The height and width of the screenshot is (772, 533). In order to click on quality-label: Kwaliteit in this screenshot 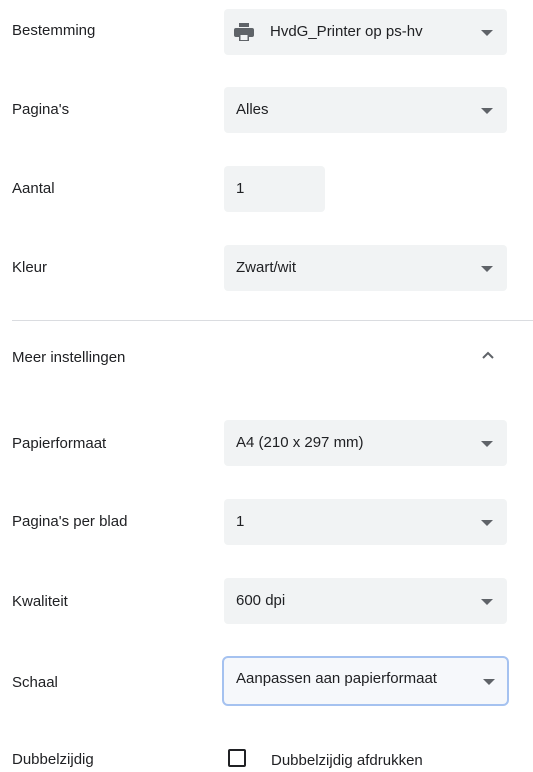, I will do `click(40, 601)`.